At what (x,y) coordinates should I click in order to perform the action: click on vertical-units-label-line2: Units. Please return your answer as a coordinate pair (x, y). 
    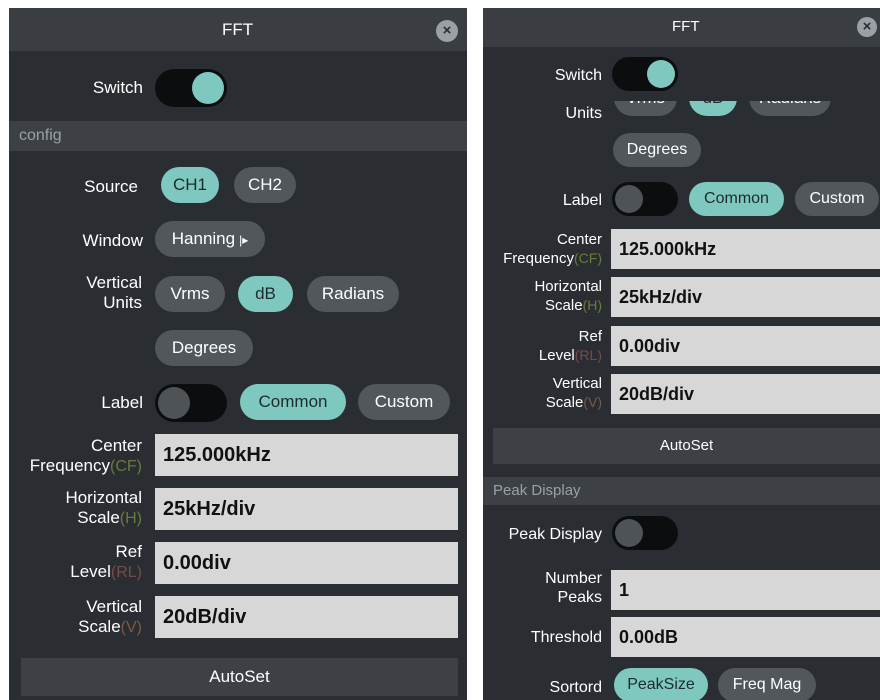
    Looking at the image, I should click on (122, 302).